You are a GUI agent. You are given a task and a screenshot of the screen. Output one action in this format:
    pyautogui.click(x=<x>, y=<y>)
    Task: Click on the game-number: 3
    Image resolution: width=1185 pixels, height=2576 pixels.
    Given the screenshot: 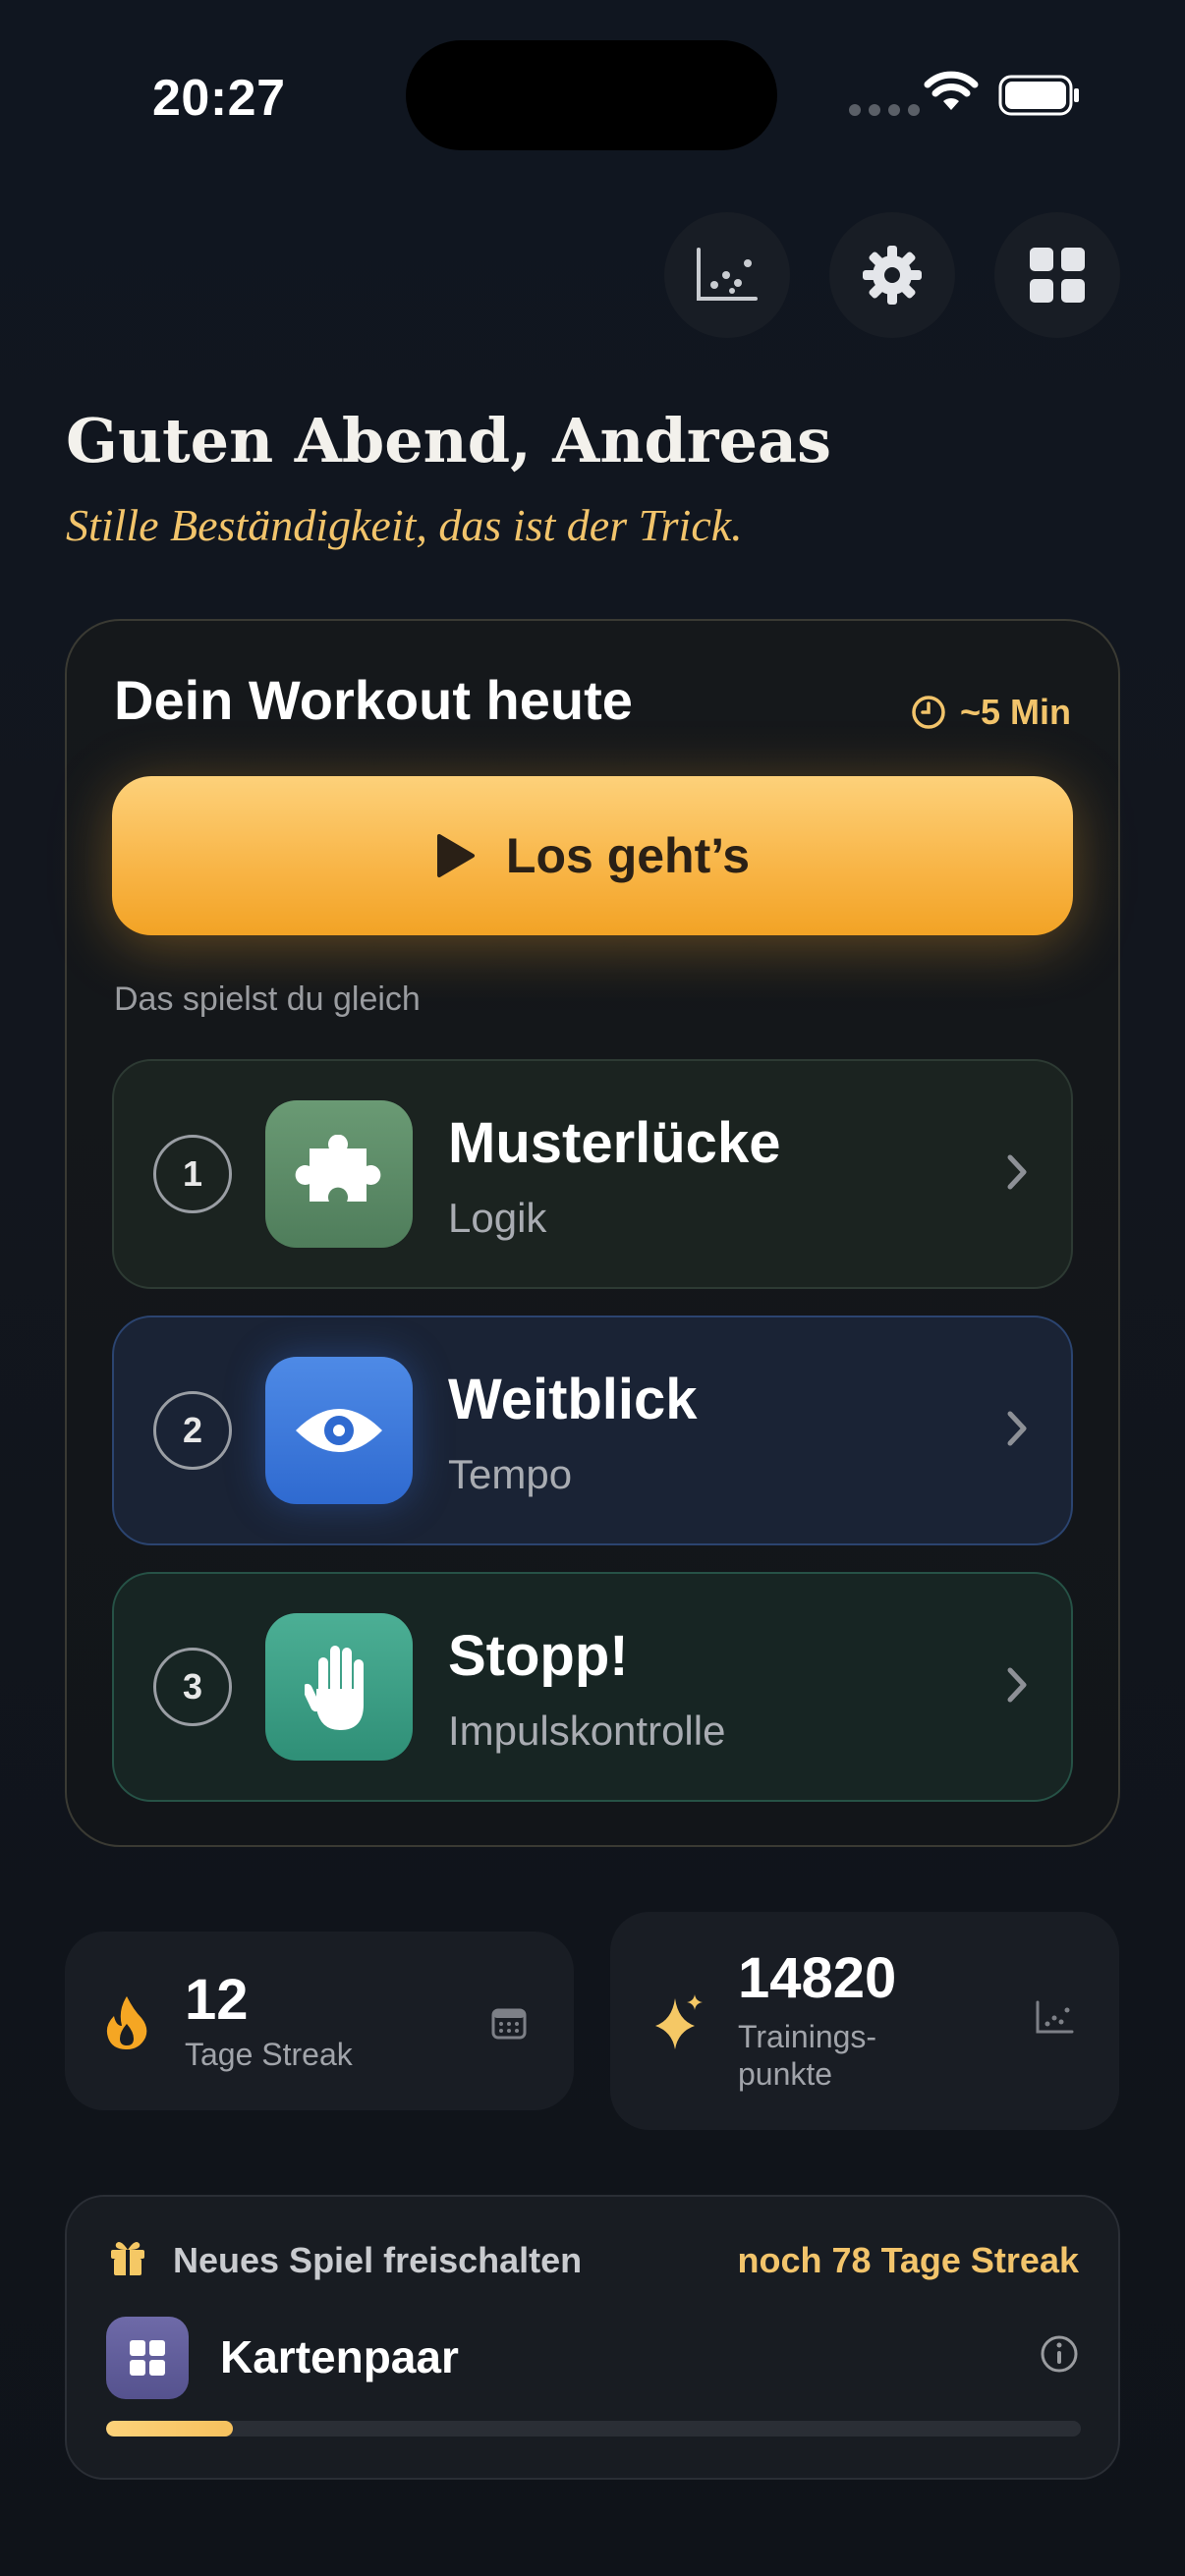 What is the action you would take?
    pyautogui.click(x=193, y=1687)
    